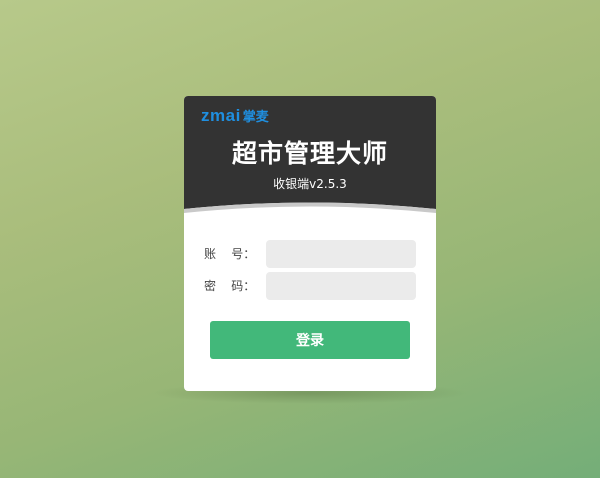  What do you see at coordinates (221, 115) in the screenshot?
I see `logo-latin-text: zmai` at bounding box center [221, 115].